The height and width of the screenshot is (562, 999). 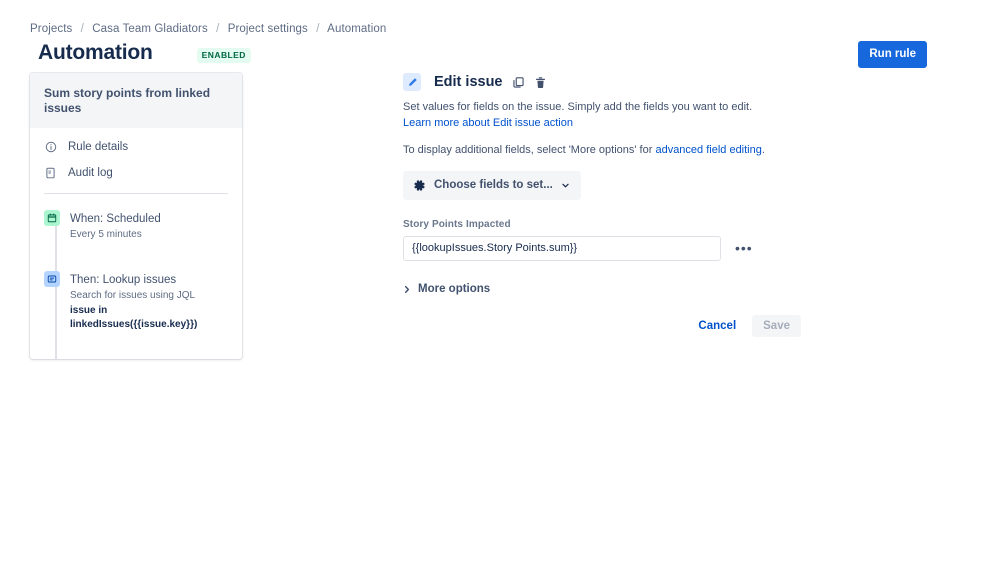 I want to click on sidebar-item-audit-log: Audit log, so click(x=136, y=173).